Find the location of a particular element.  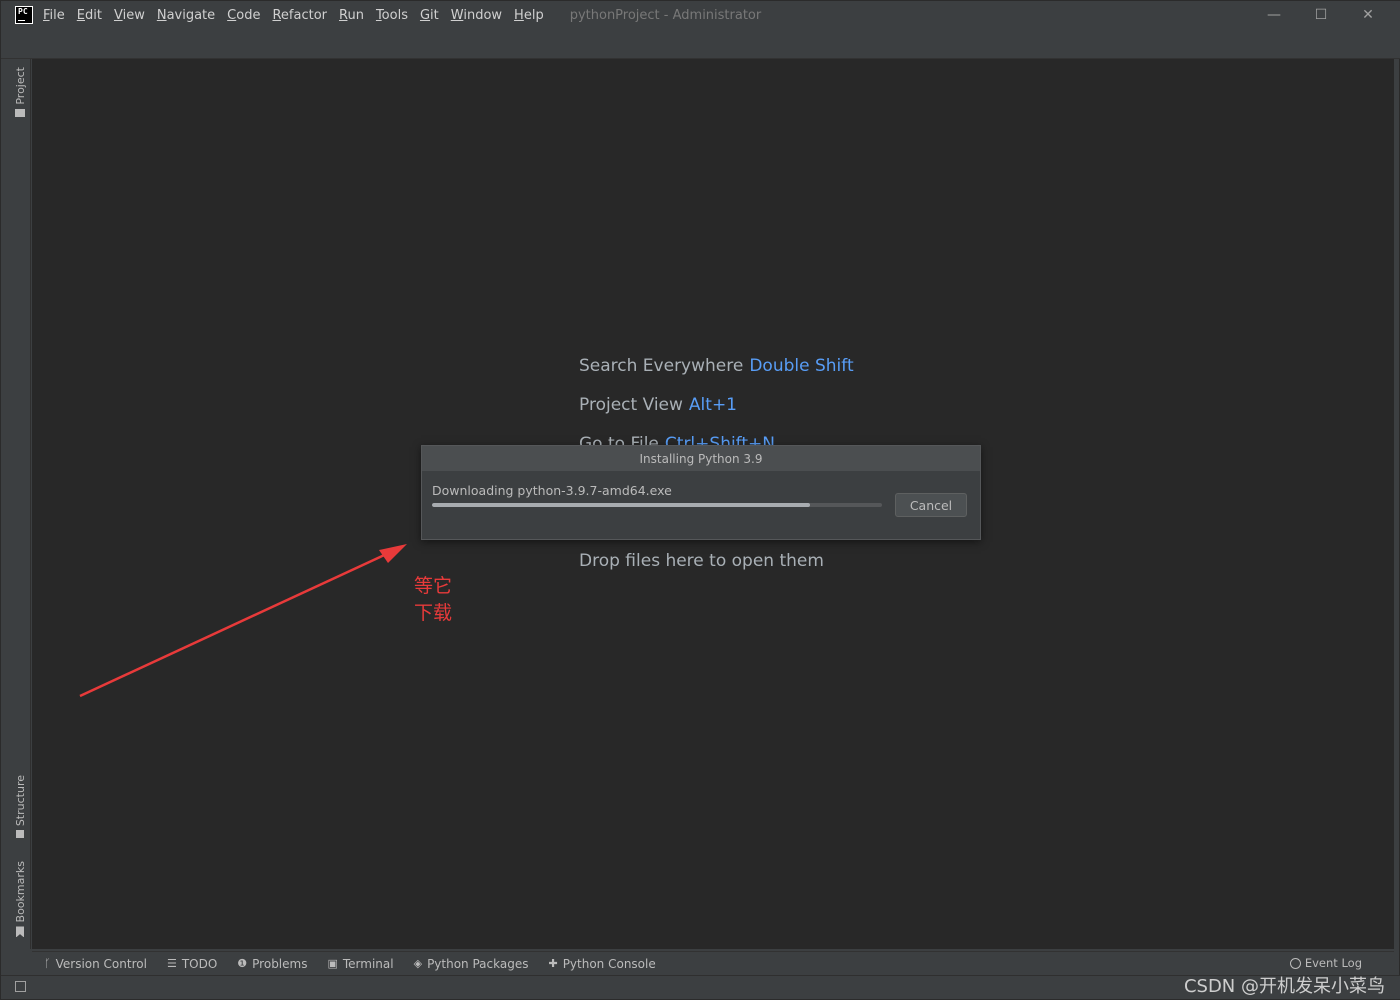

download-progress-bar is located at coordinates (657, 505).